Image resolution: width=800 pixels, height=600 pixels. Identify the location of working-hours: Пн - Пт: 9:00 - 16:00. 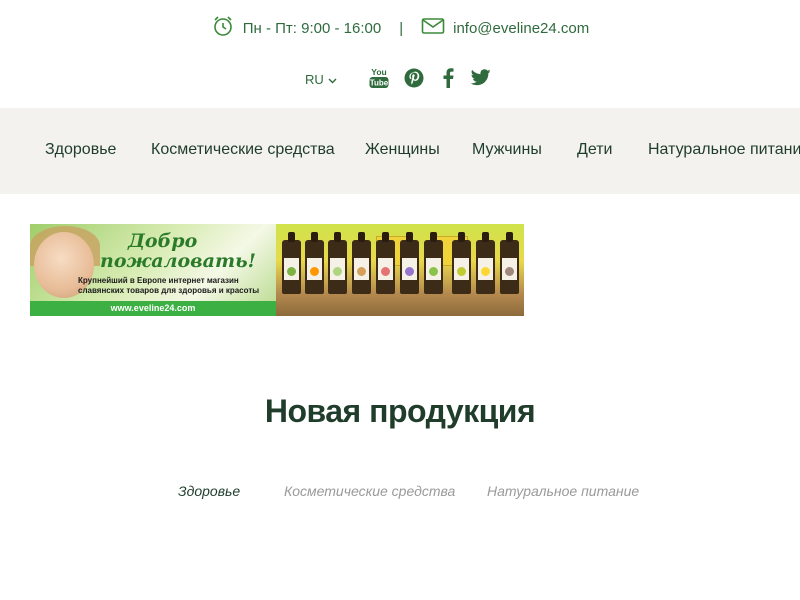
(296, 28).